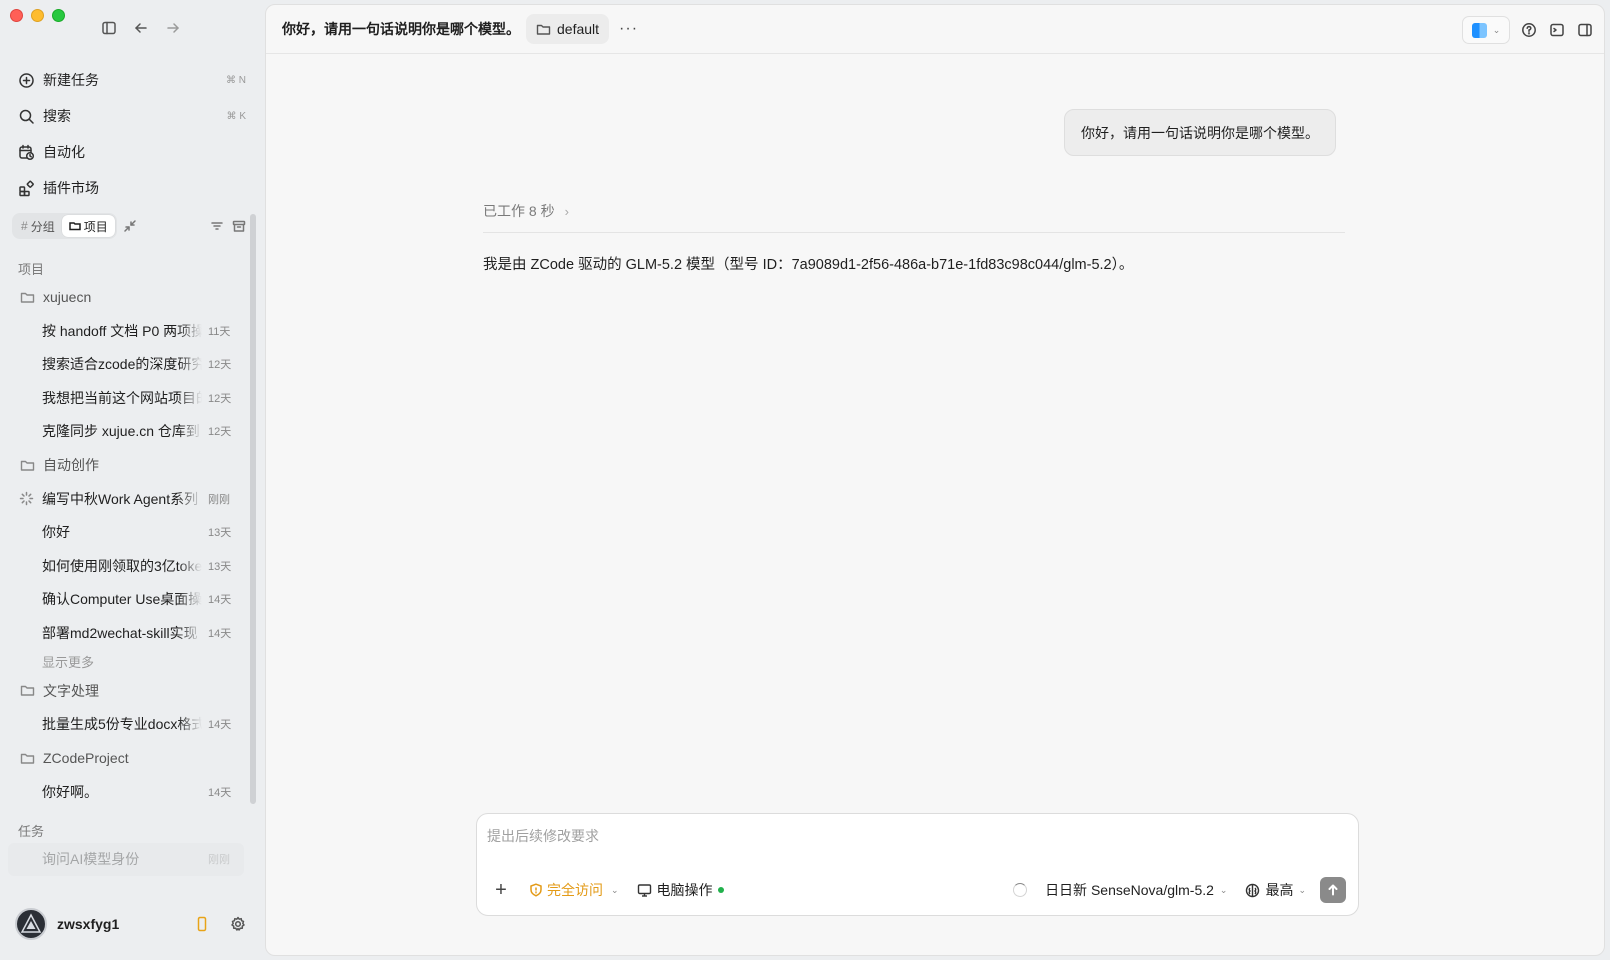 The image size is (1610, 960). Describe the element at coordinates (236, 116) in the screenshot. I see `nav-shortcut: ⌘ K` at that location.